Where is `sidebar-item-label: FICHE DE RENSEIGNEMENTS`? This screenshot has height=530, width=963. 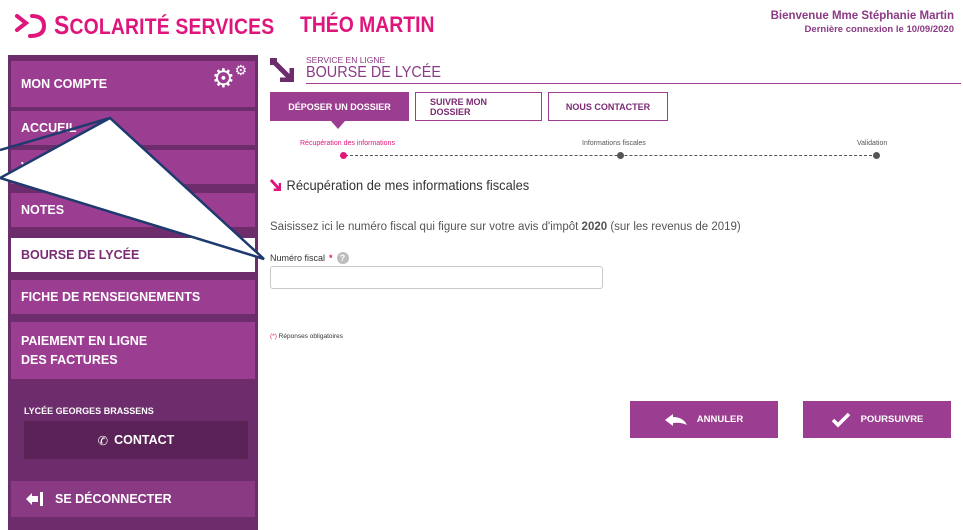
sidebar-item-label: FICHE DE RENSEIGNEMENTS is located at coordinates (111, 297).